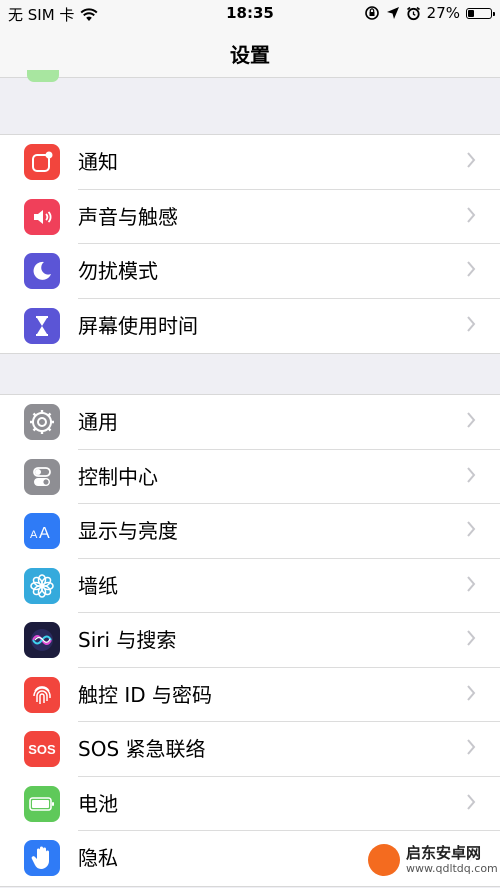 This screenshot has height=888, width=500. Describe the element at coordinates (145, 694) in the screenshot. I see `settings-row-label: 触控 ID 与密码` at that location.